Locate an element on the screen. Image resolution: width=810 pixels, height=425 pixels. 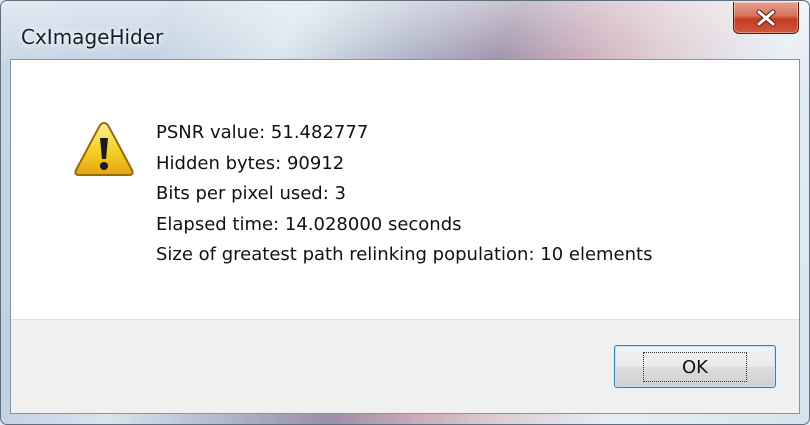
message-line-bits-per-pixel: Bits per pixel used: 3 is located at coordinates (251, 193).